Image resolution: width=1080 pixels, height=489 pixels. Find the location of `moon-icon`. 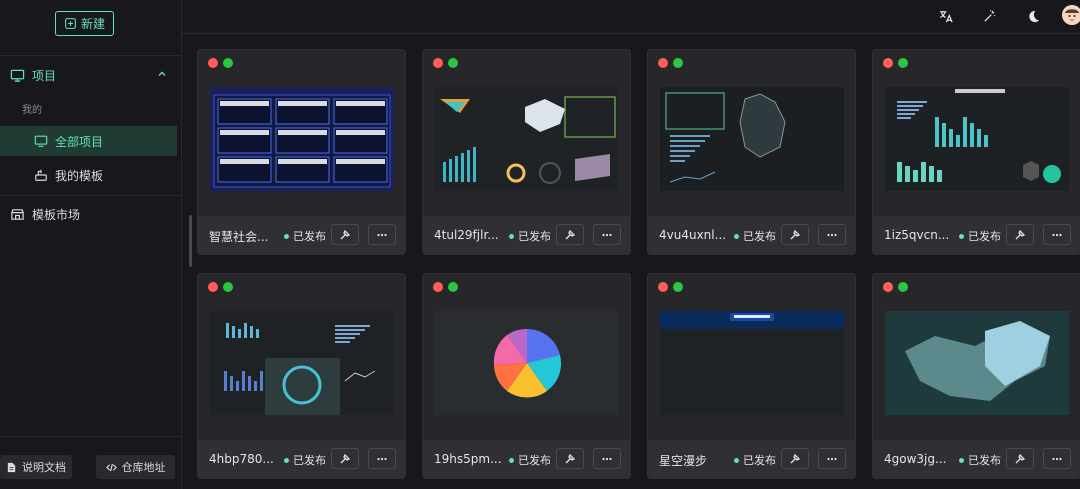

moon-icon is located at coordinates (1033, 16).